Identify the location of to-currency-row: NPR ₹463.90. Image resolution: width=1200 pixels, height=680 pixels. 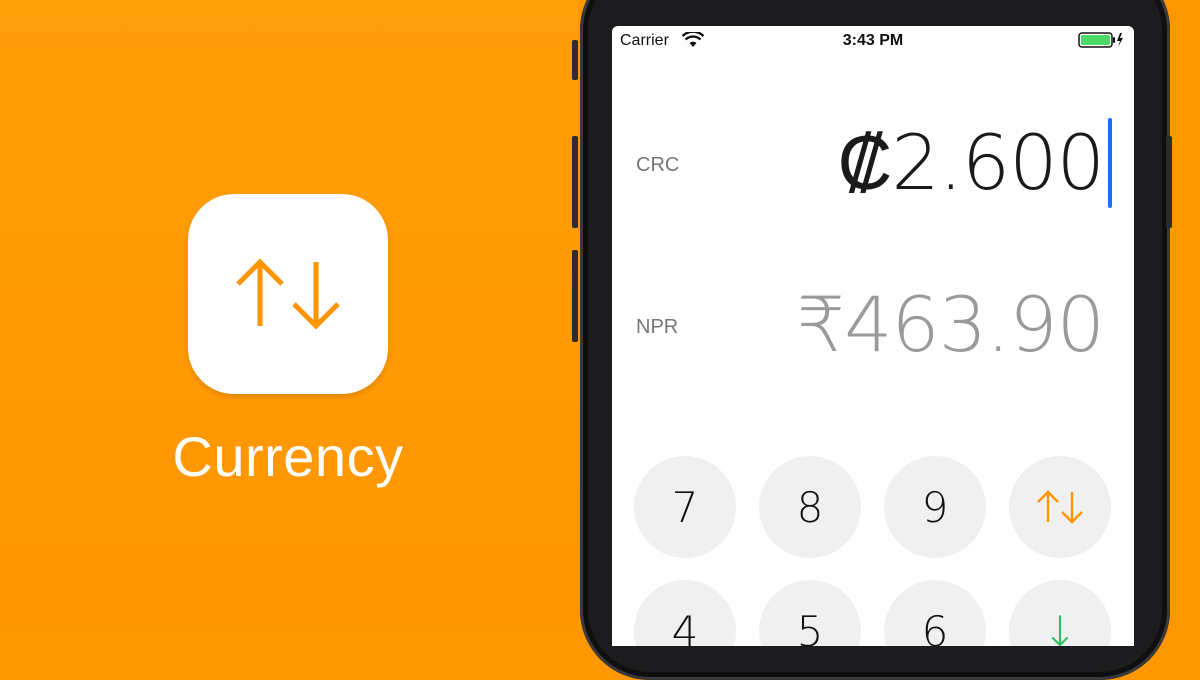
(873, 328).